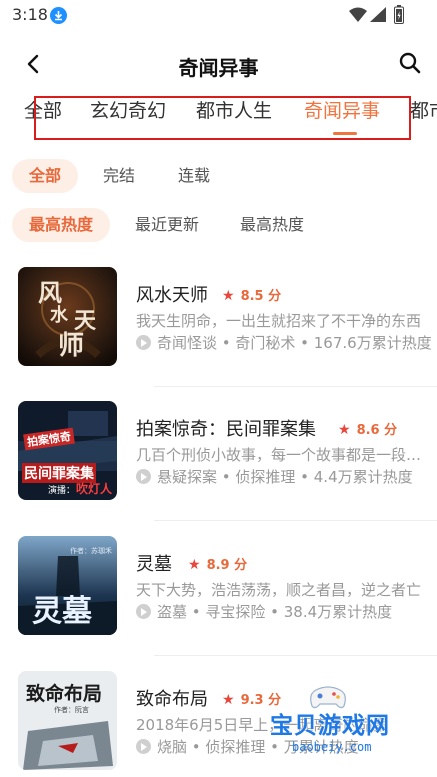  What do you see at coordinates (279, 321) in the screenshot?
I see `book-description: 我天生阴命，一出生就招来了不干净的东西` at bounding box center [279, 321].